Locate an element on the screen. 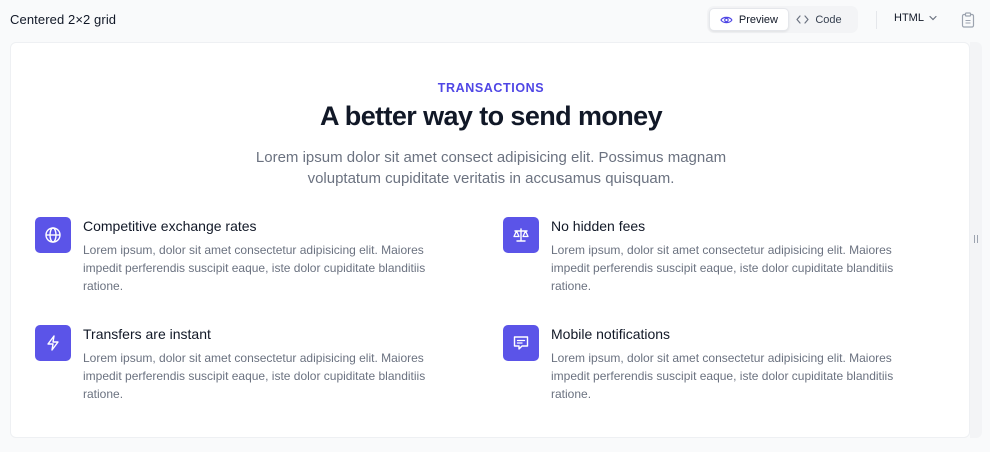  lightning-bolt-icon is located at coordinates (53, 343).